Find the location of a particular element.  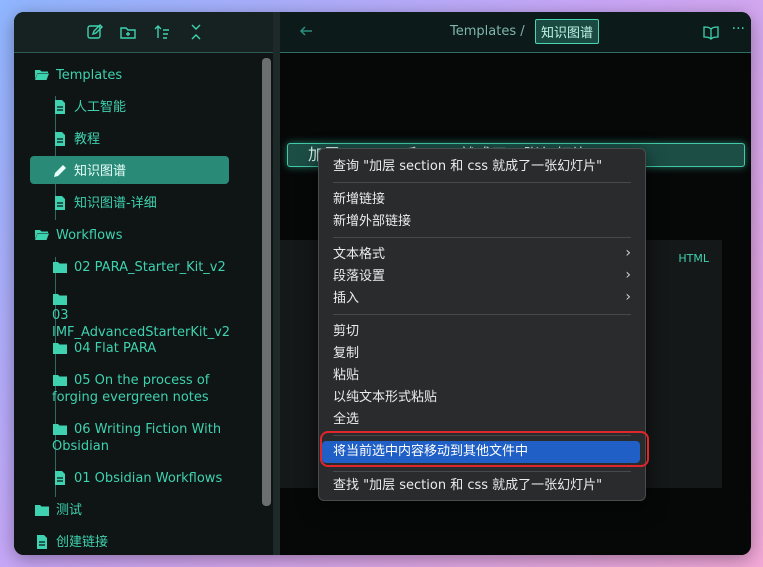

menu-item-insert: 插入 is located at coordinates (346, 299).